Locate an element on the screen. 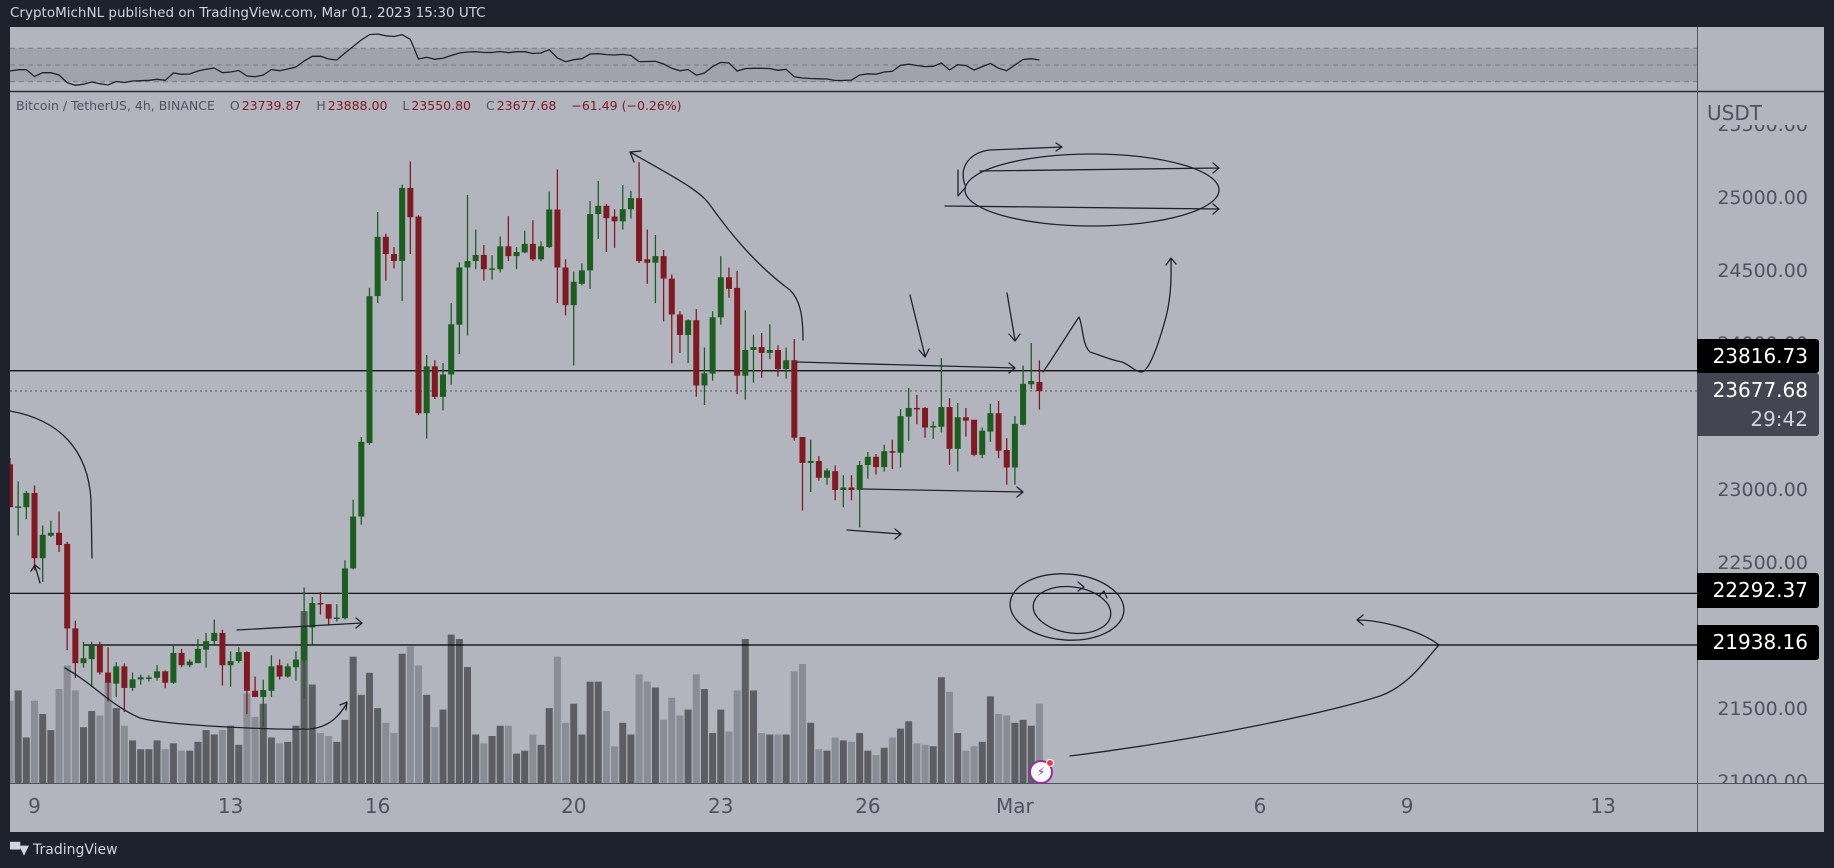 The height and width of the screenshot is (868, 1834). currency-label: USDT is located at coordinates (1764, 113).